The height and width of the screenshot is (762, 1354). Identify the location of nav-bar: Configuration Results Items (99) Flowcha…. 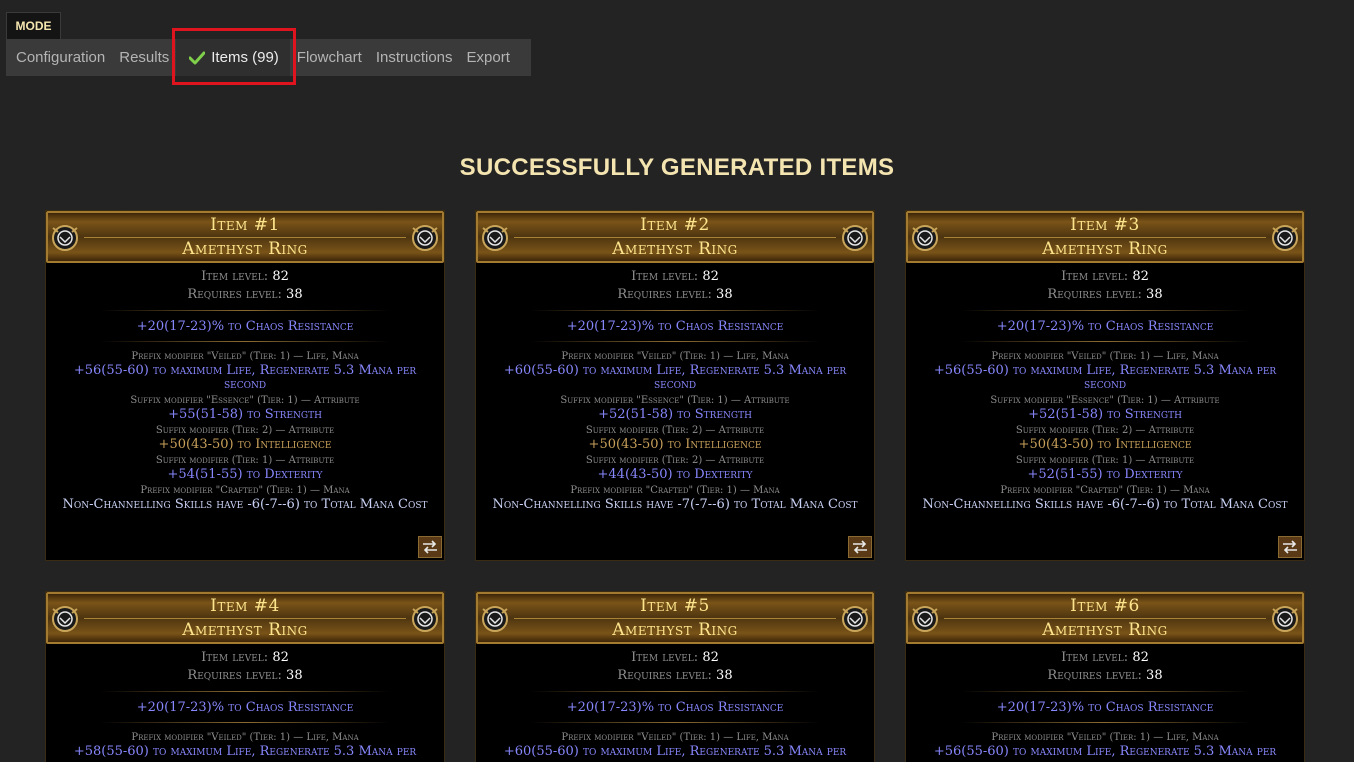
(268, 57).